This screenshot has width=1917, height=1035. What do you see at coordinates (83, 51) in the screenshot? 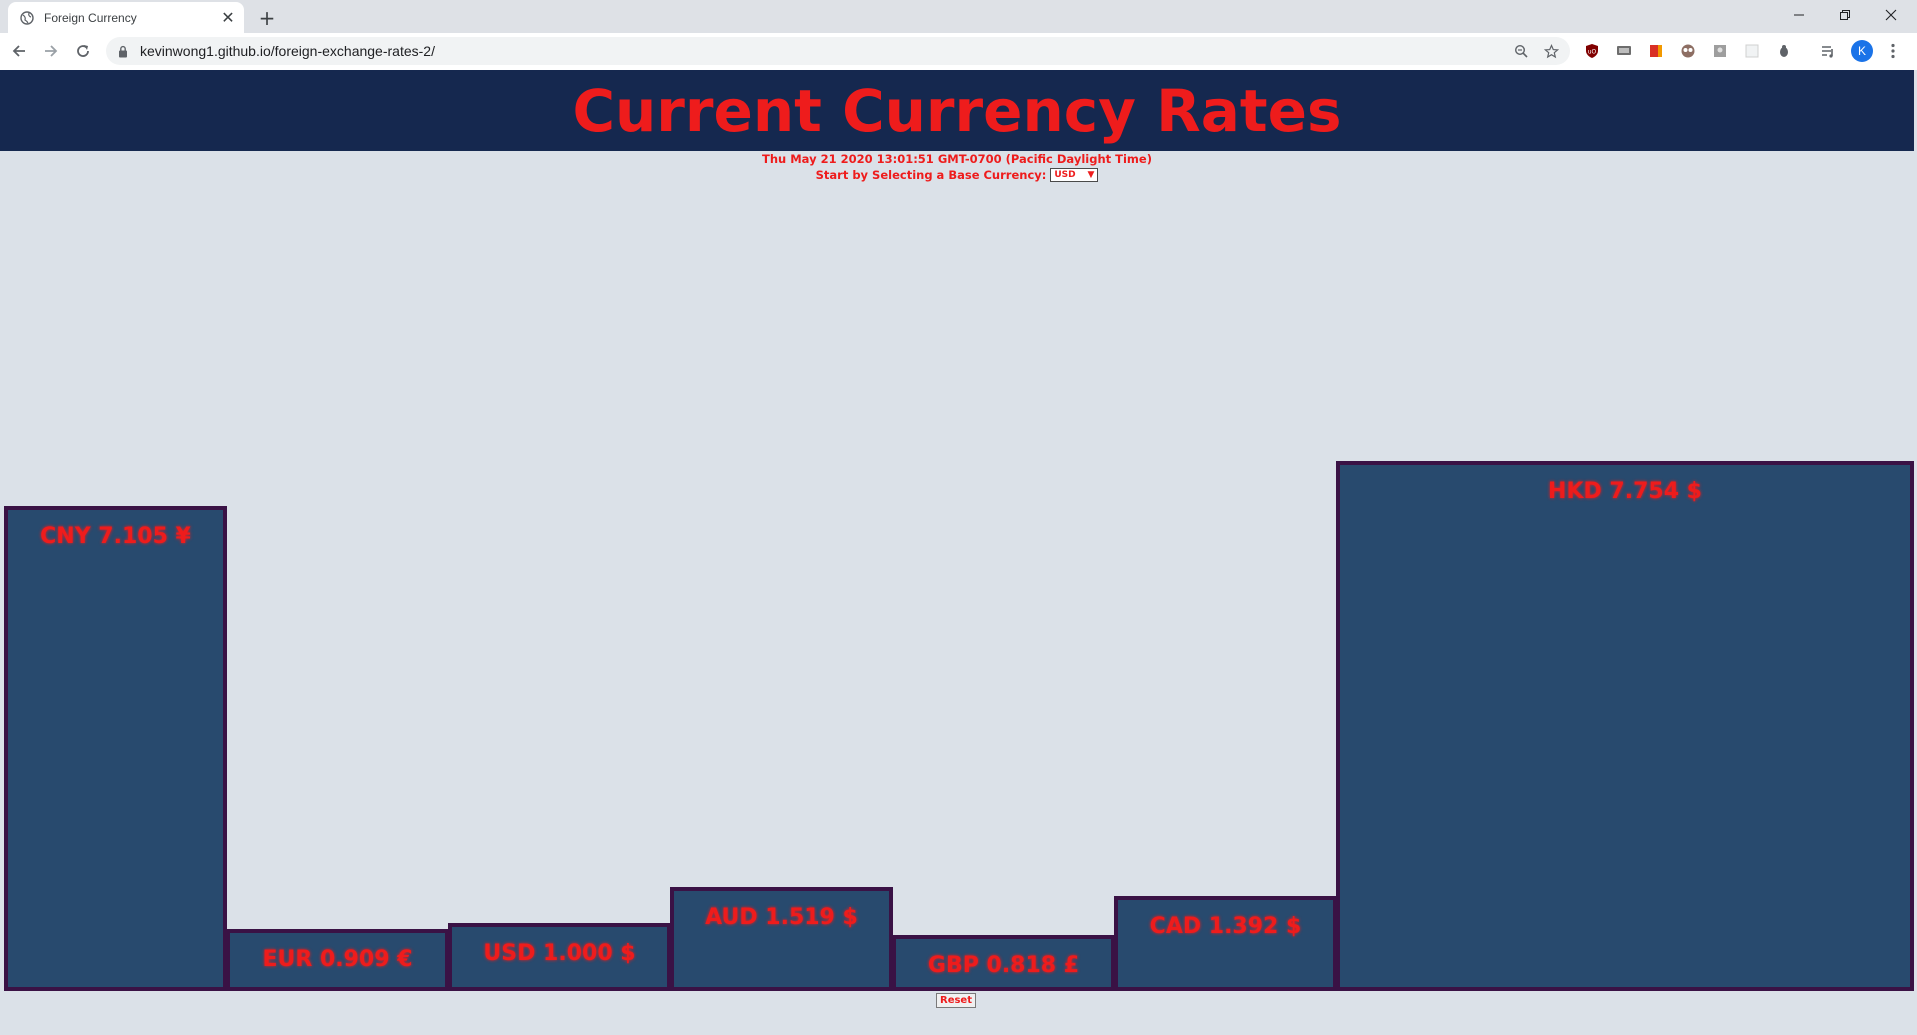
I see `reload-icon` at bounding box center [83, 51].